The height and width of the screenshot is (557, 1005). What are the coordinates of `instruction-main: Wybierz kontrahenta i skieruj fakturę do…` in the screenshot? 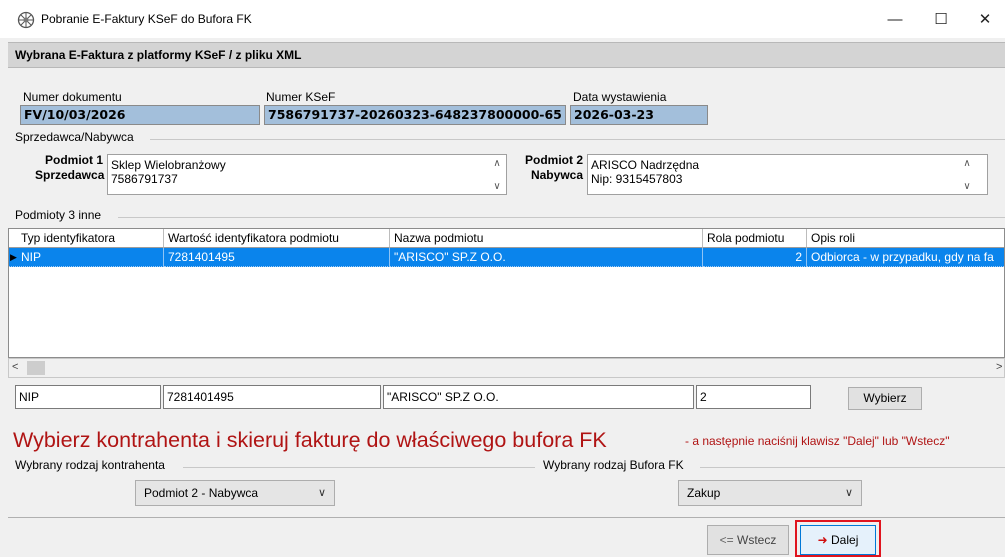 It's located at (310, 440).